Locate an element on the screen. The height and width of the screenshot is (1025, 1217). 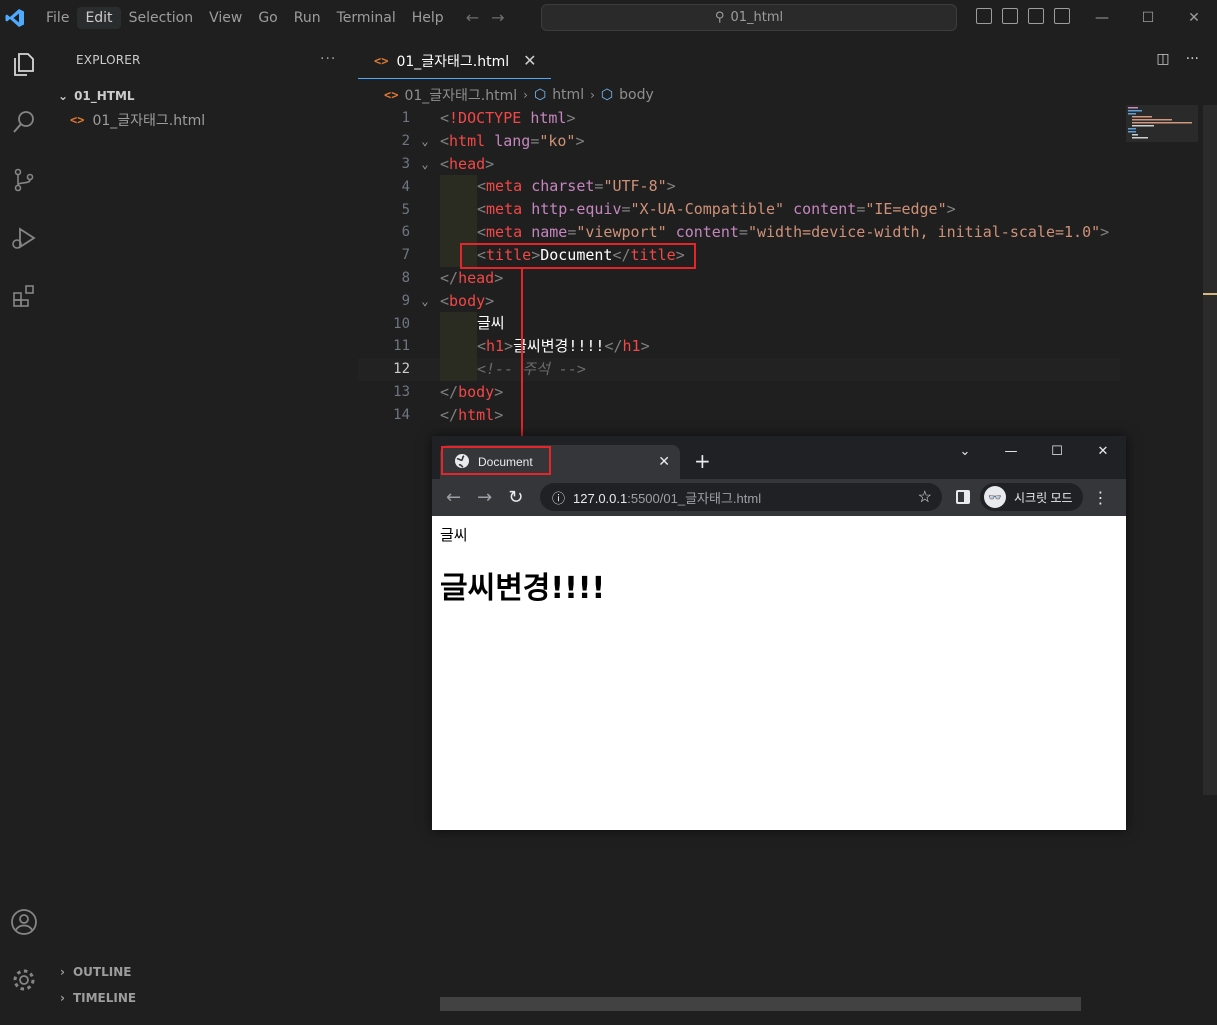
code-text: <!DOCTYPE html> is located at coordinates (508, 118).